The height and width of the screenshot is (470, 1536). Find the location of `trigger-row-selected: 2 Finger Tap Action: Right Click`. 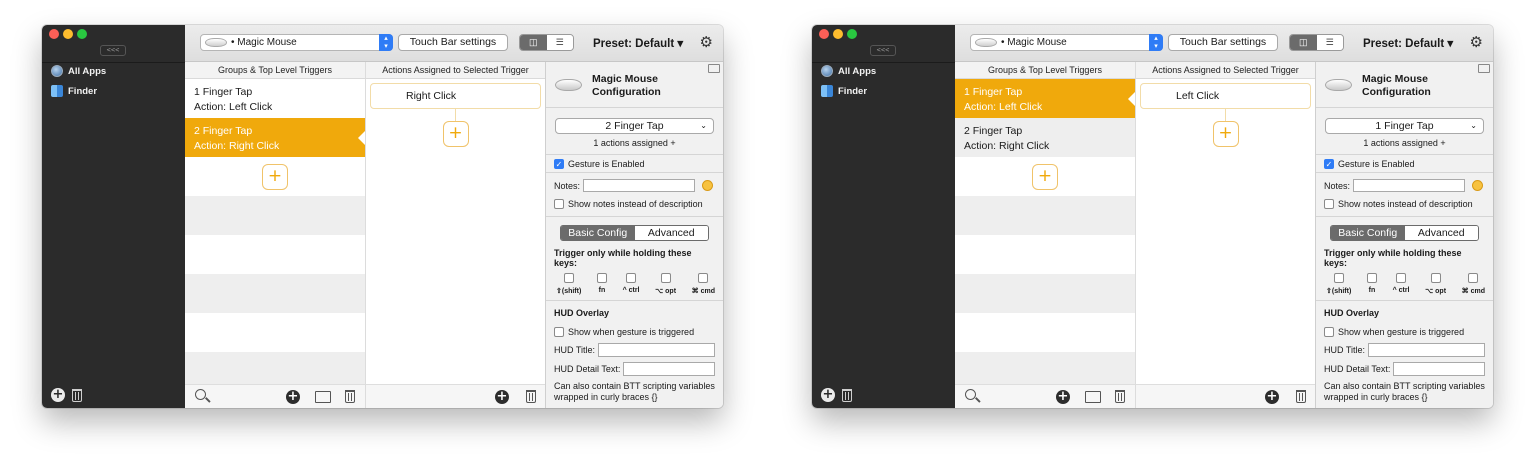

trigger-row-selected: 2 Finger Tap Action: Right Click is located at coordinates (275, 137).